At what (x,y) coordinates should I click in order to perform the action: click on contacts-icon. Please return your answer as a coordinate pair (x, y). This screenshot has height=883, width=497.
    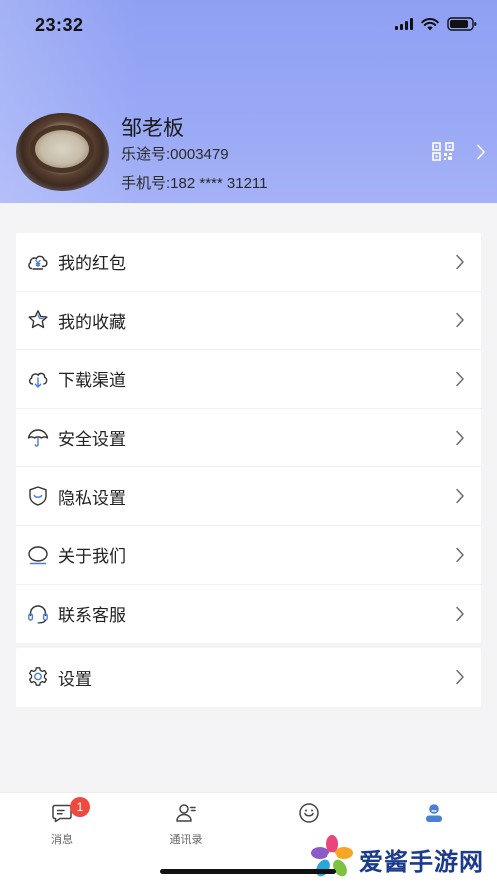
    Looking at the image, I should click on (186, 813).